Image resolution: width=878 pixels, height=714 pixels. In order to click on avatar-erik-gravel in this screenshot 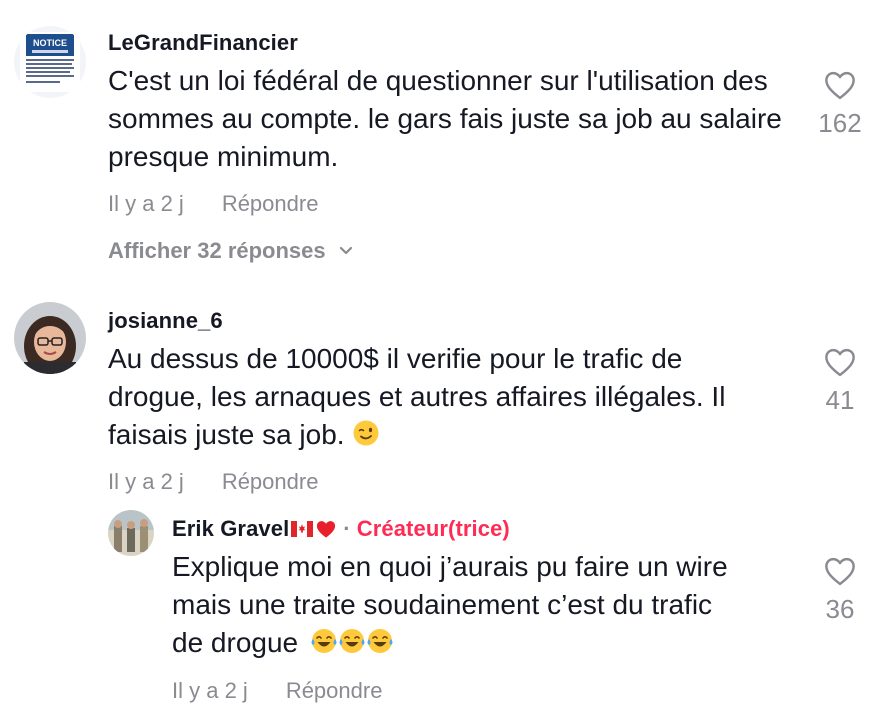, I will do `click(131, 533)`.